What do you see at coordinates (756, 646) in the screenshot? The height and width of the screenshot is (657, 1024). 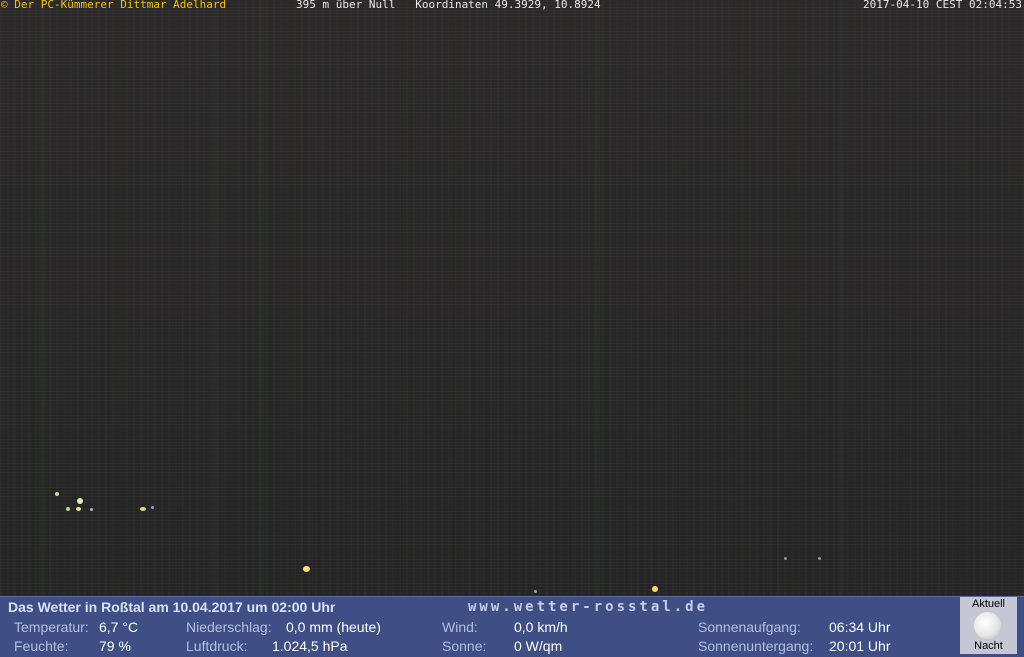 I see `sunset-label: Sonnenuntergang:` at bounding box center [756, 646].